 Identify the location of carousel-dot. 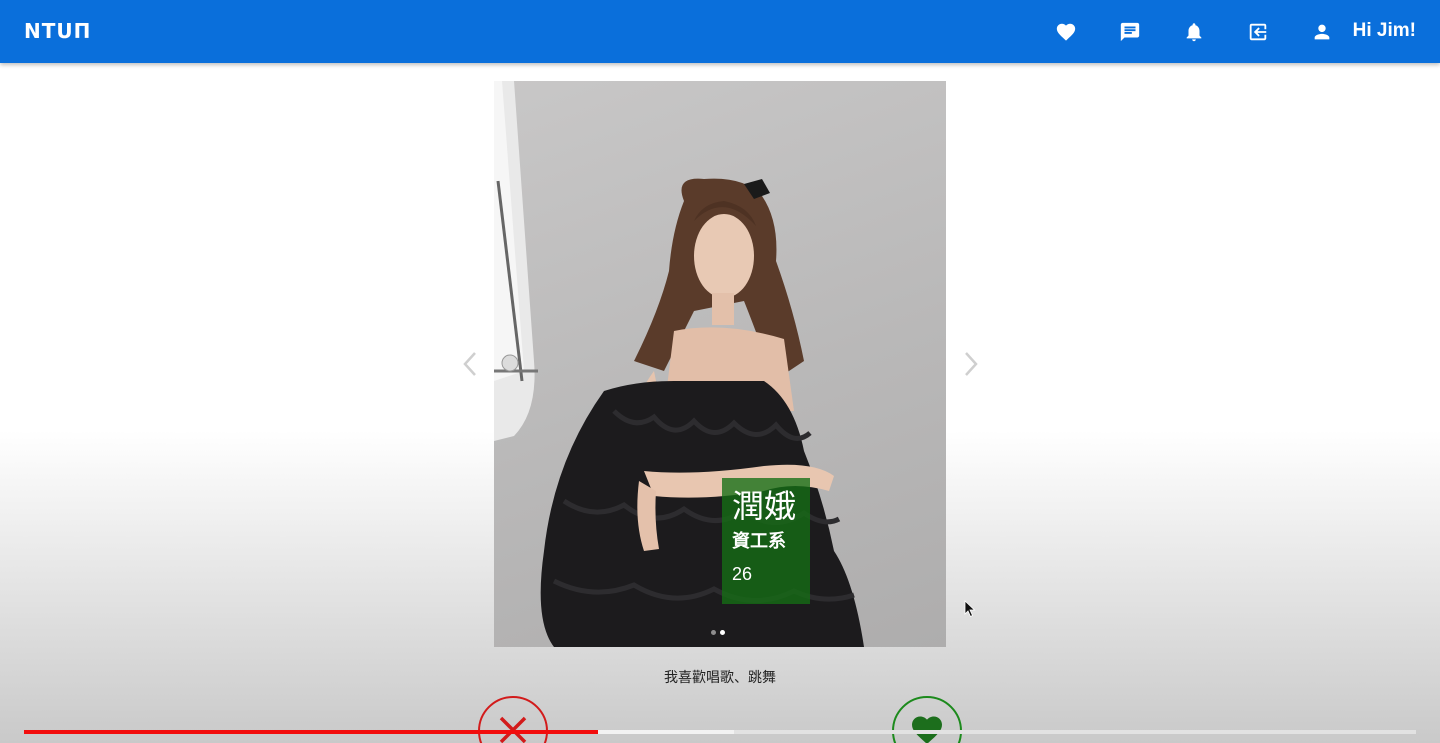
(713, 632).